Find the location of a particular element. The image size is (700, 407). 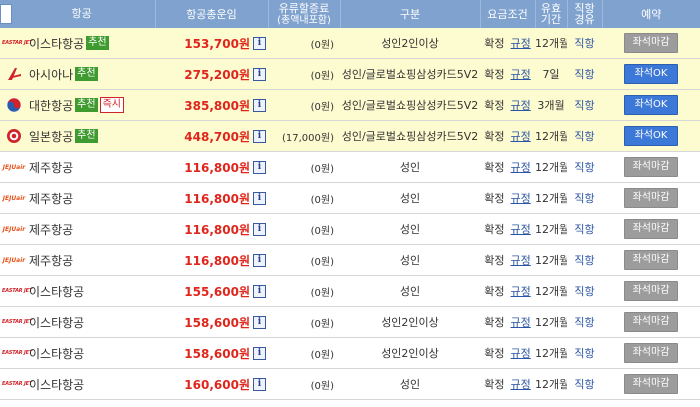

price-cell: 448,700원 i is located at coordinates (211, 136).